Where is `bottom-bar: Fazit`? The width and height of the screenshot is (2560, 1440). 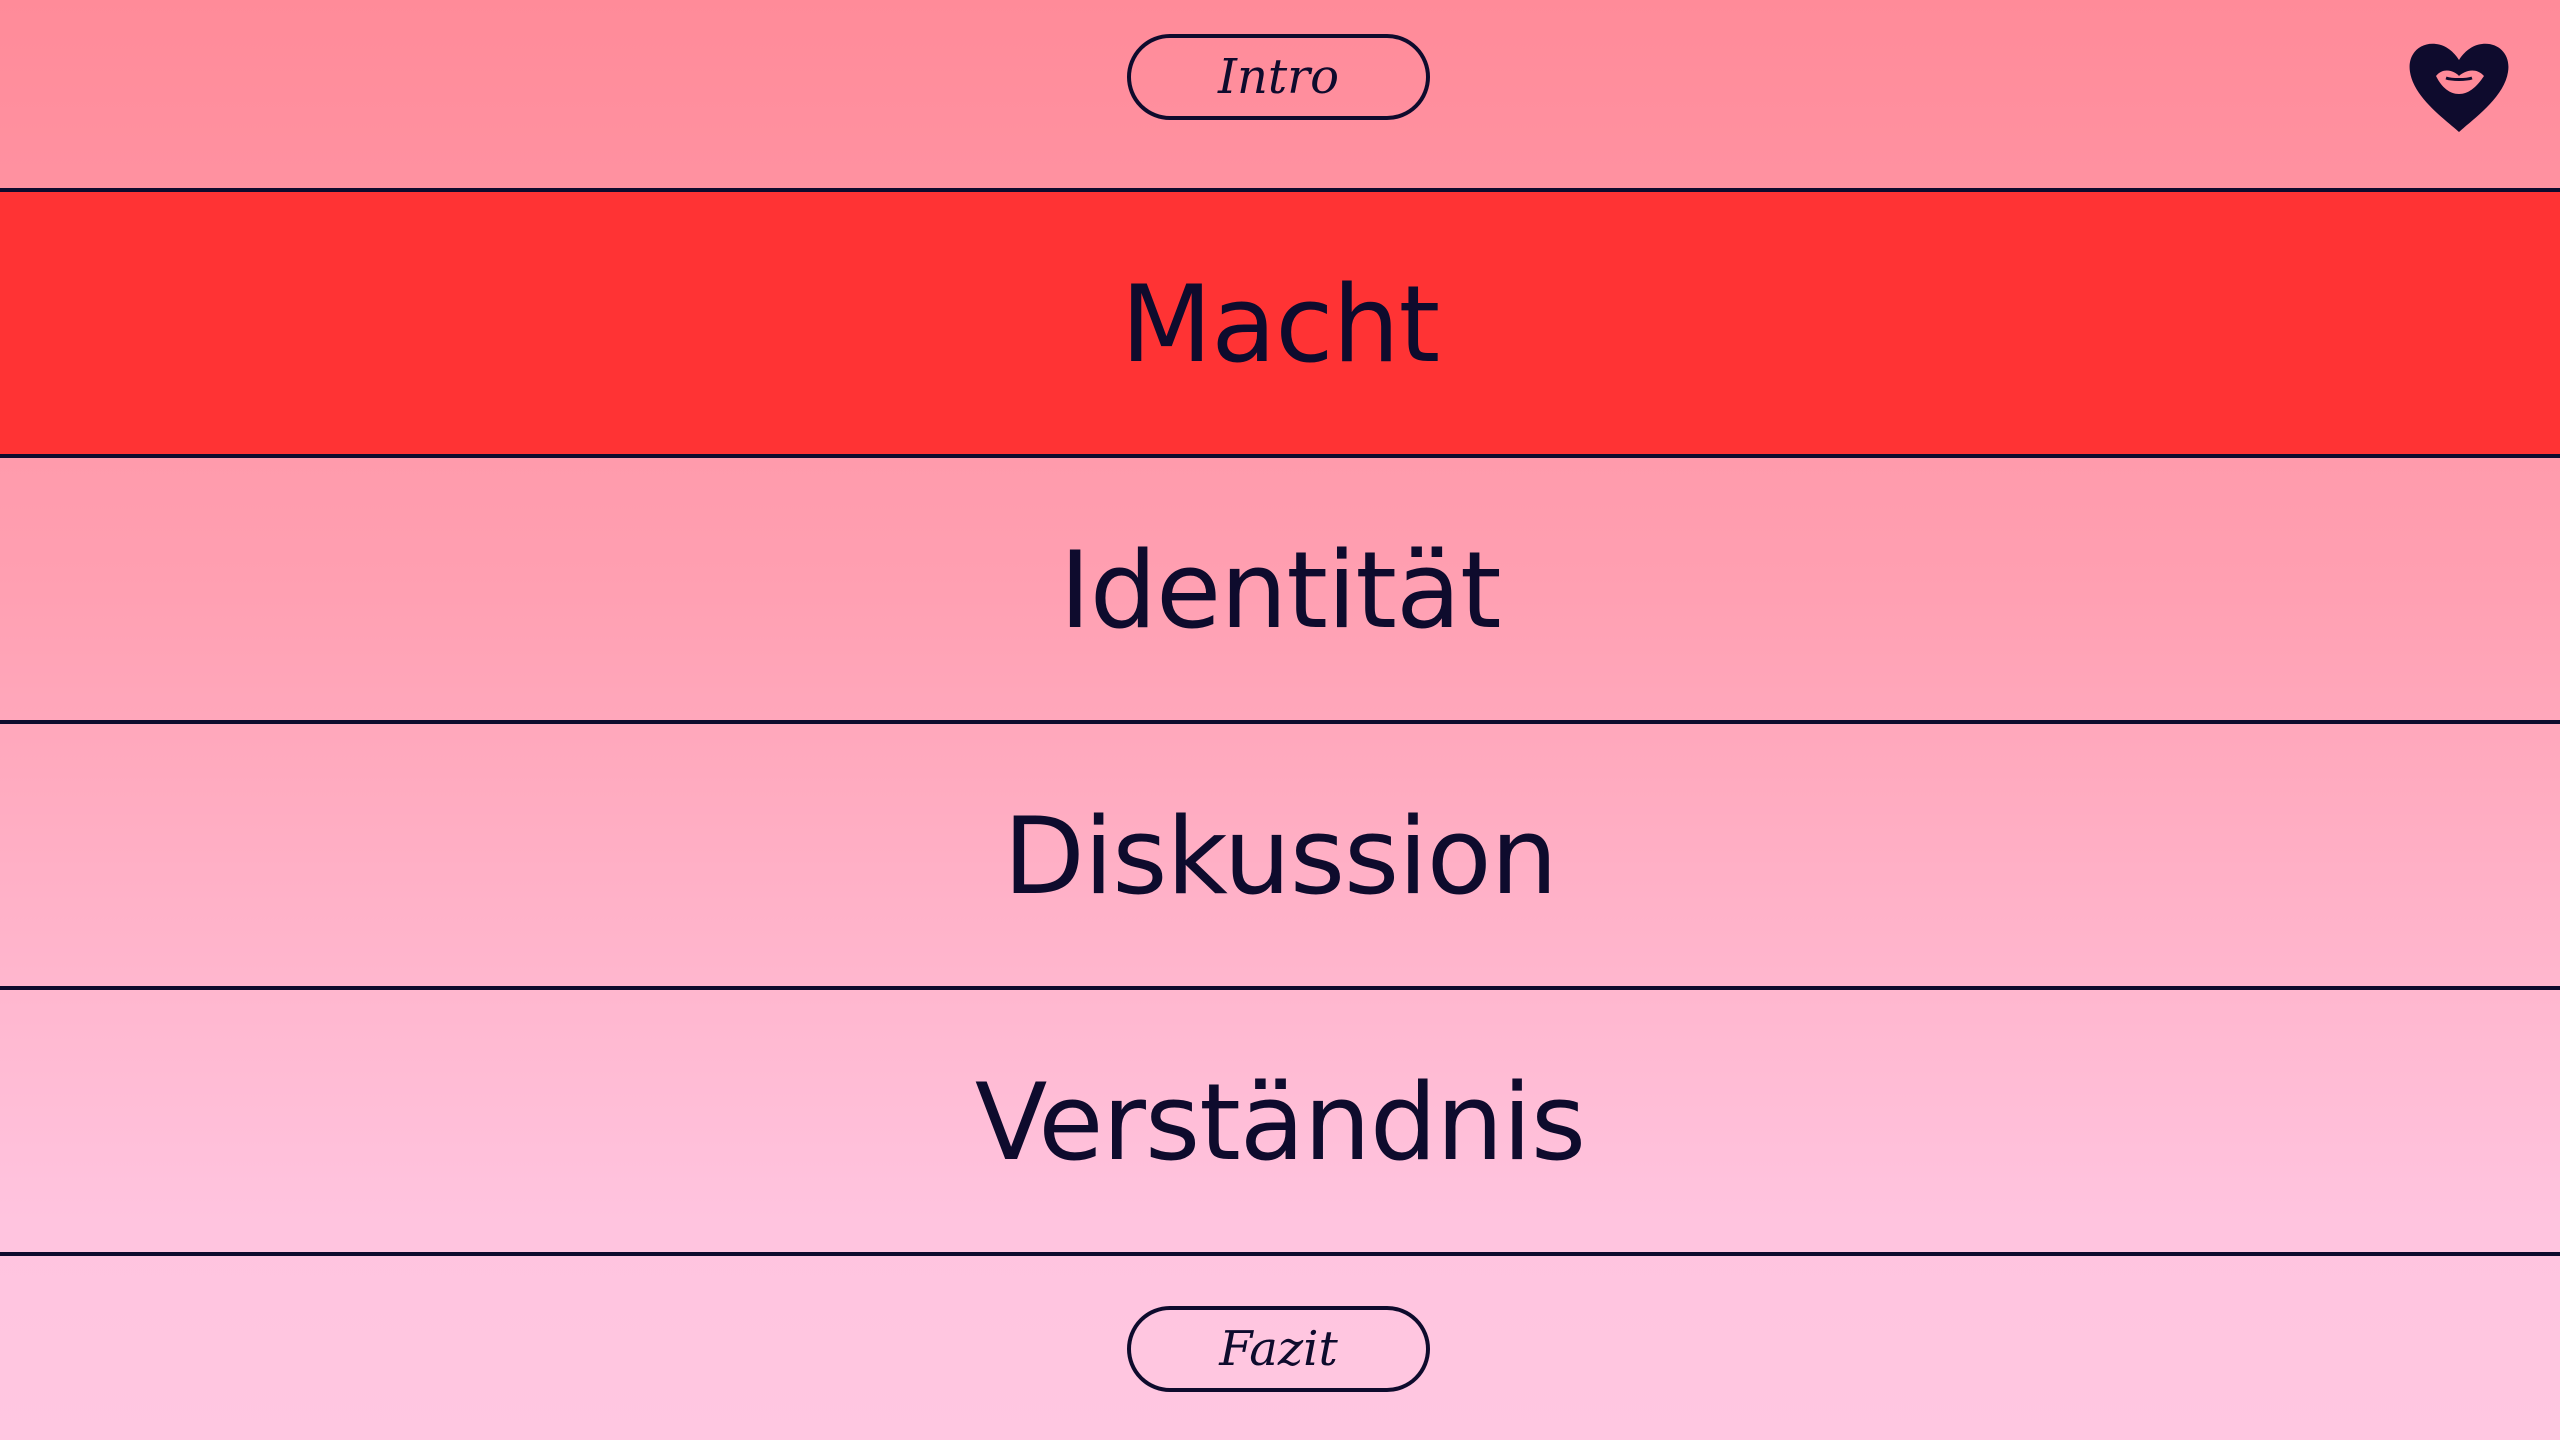
bottom-bar: Fazit is located at coordinates (1280, 1348).